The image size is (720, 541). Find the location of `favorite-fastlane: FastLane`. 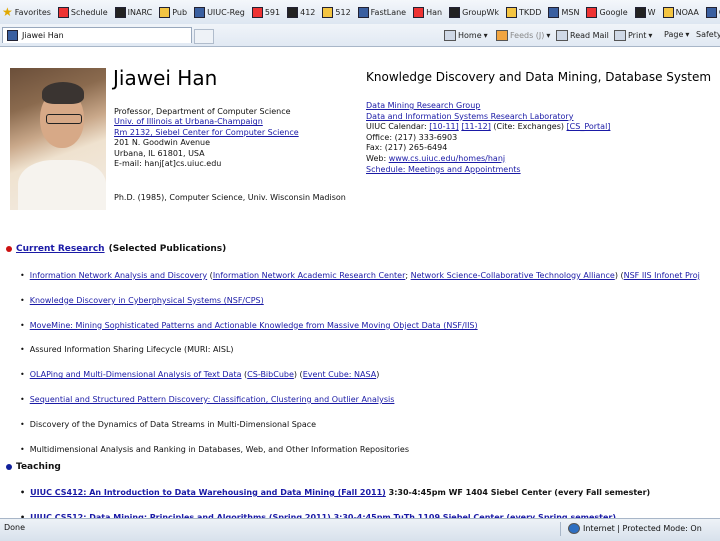

favorite-fastlane: FastLane is located at coordinates (382, 12).